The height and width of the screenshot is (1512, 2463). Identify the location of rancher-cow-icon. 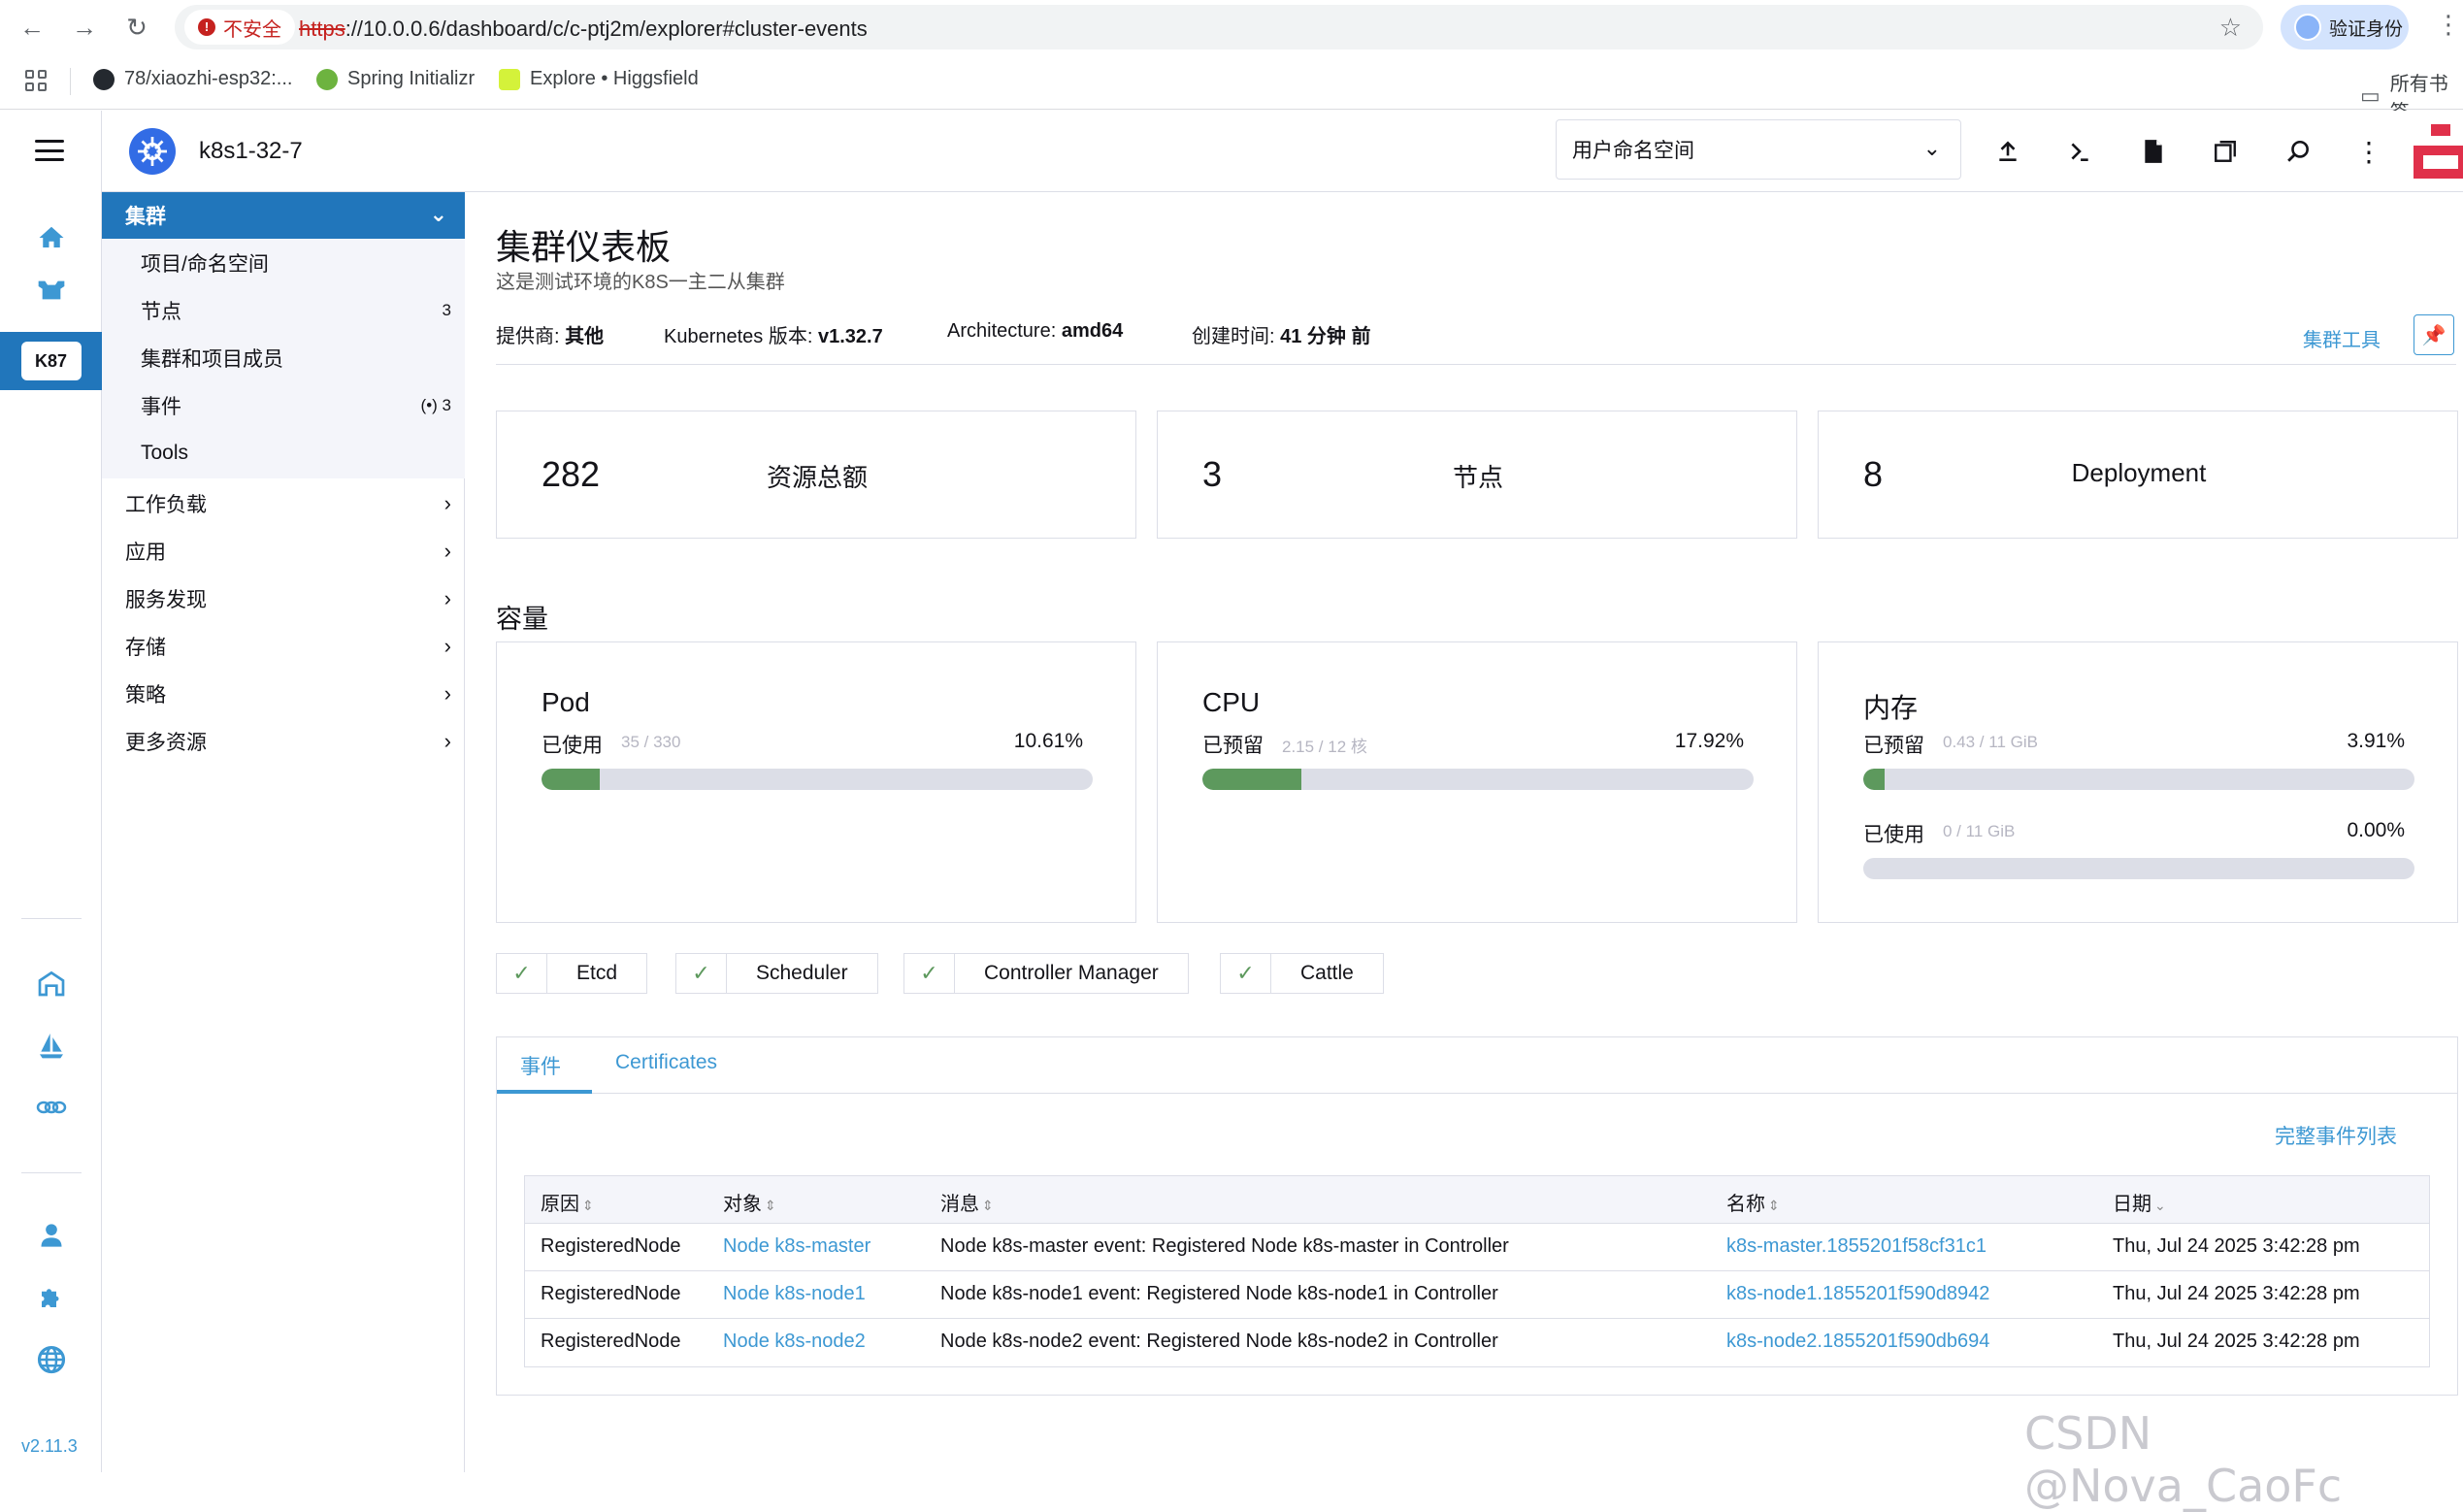
(51, 290).